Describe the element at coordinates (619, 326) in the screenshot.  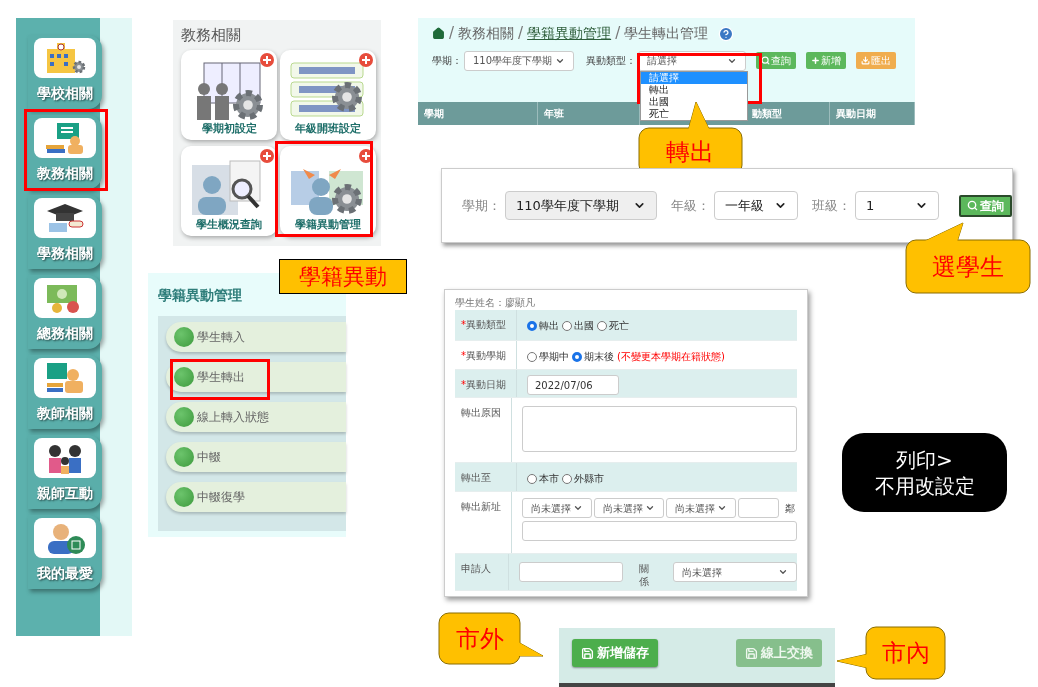
I see `option-label: 死亡` at that location.